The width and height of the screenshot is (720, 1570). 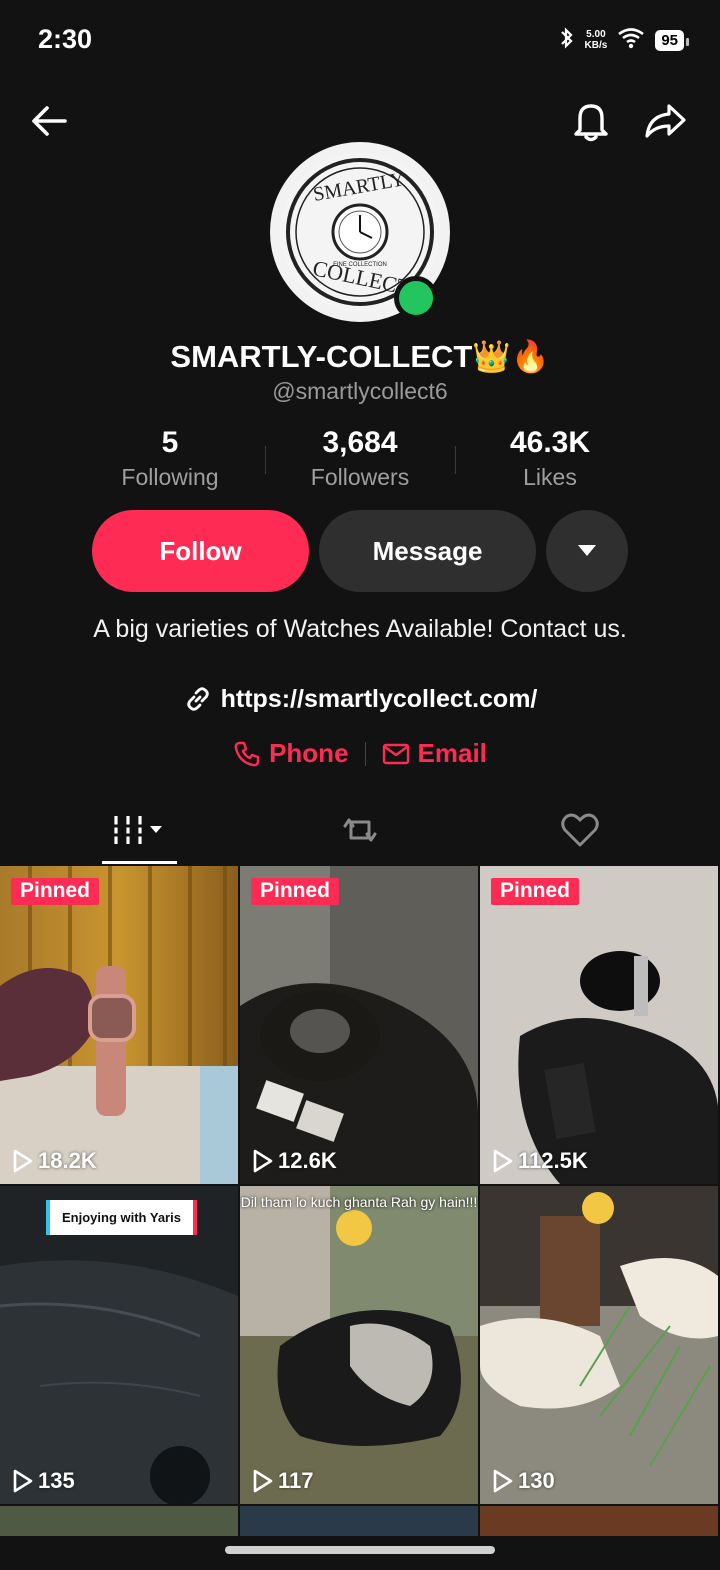 What do you see at coordinates (200, 551) in the screenshot?
I see `follow-button: Follow` at bounding box center [200, 551].